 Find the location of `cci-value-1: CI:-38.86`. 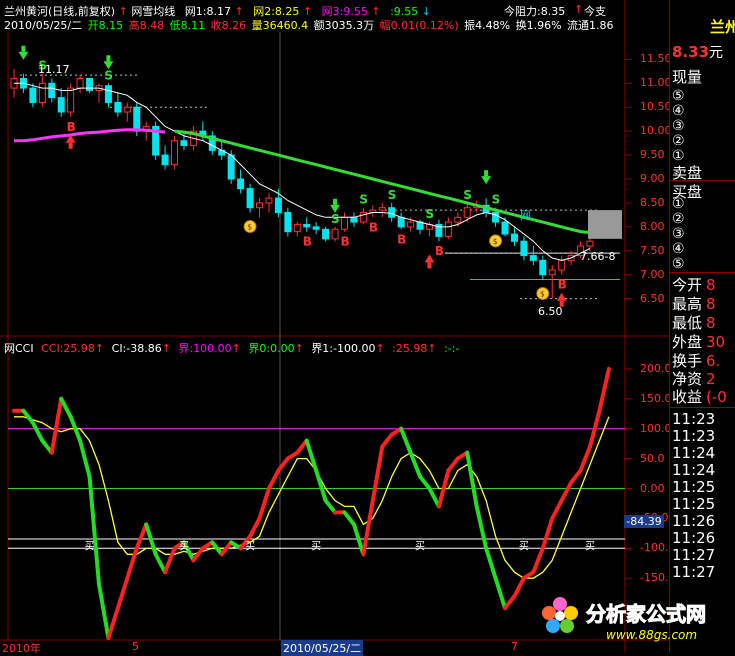

cci-value-1: CI:-38.86 is located at coordinates (135, 348).